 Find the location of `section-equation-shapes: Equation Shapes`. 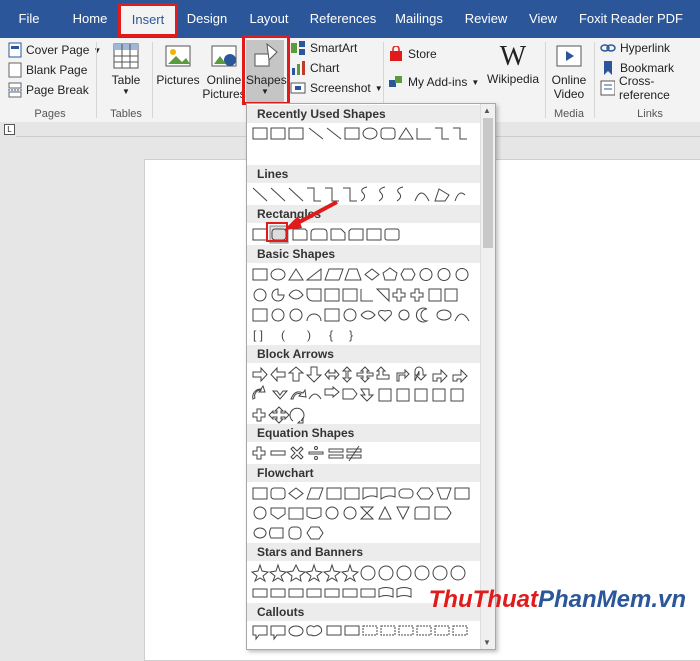

section-equation-shapes: Equation Shapes is located at coordinates (368, 433).